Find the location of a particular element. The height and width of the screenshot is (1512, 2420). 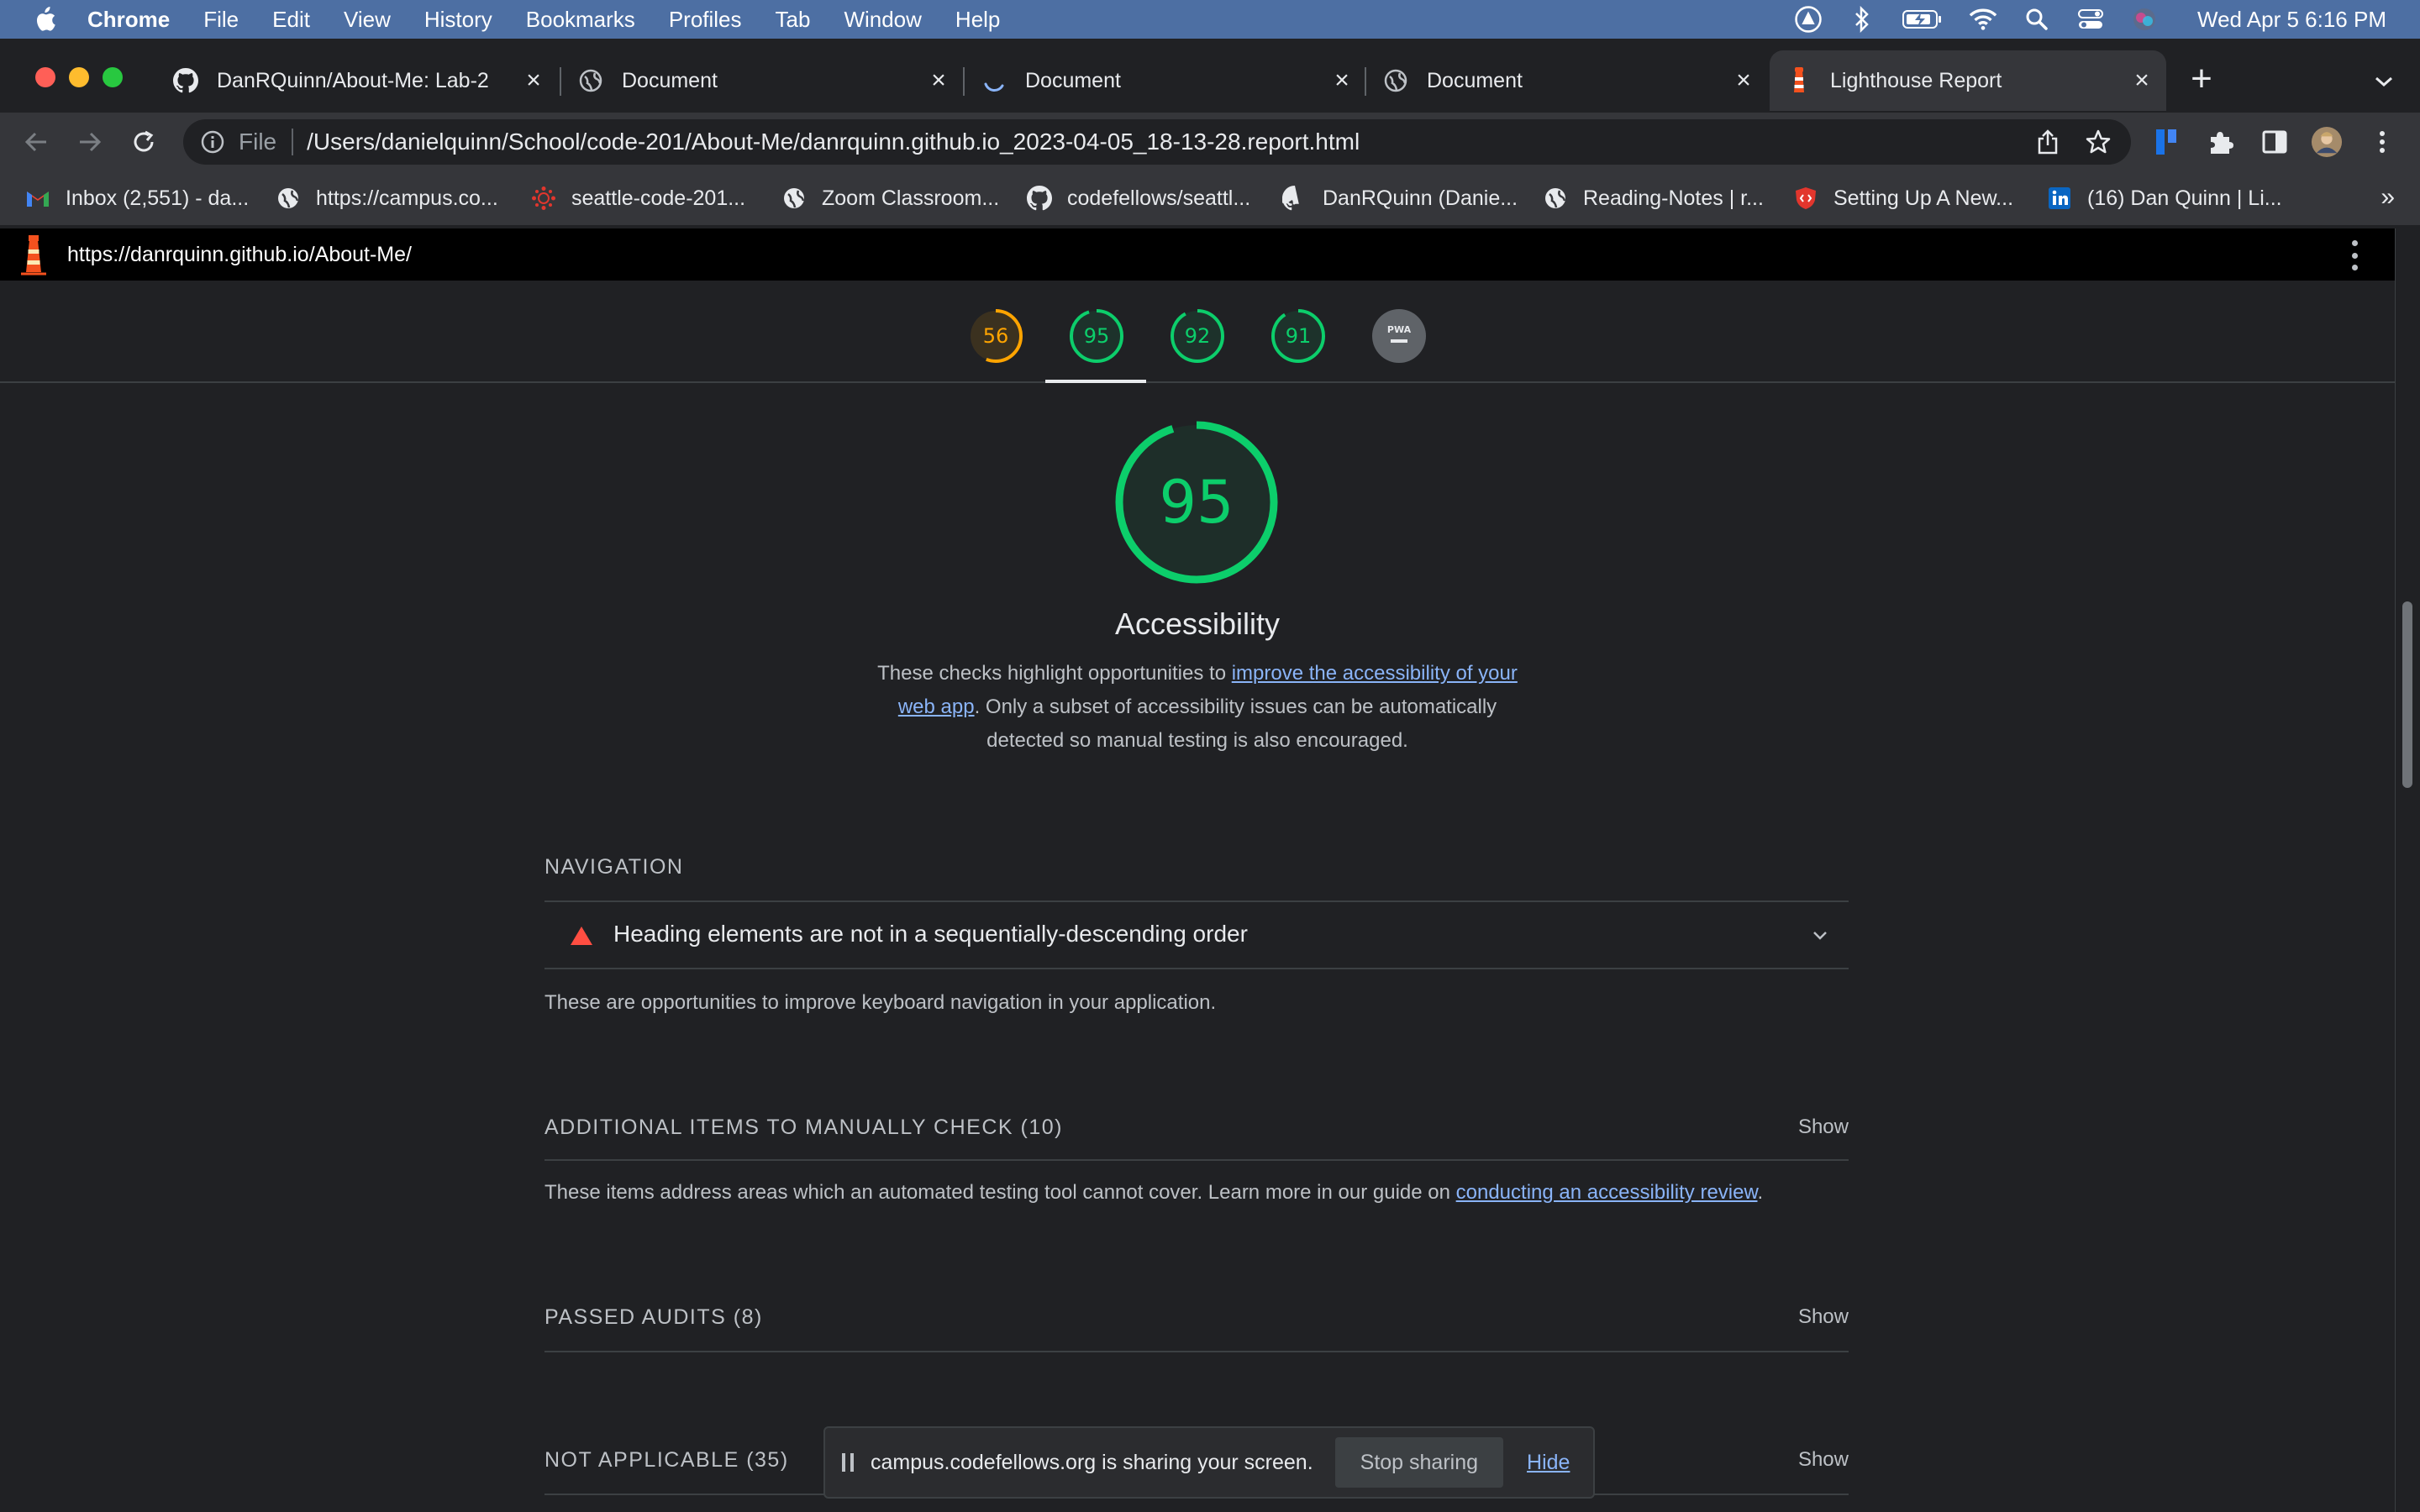

not-applicable-show-button: Show is located at coordinates (1807, 1460).